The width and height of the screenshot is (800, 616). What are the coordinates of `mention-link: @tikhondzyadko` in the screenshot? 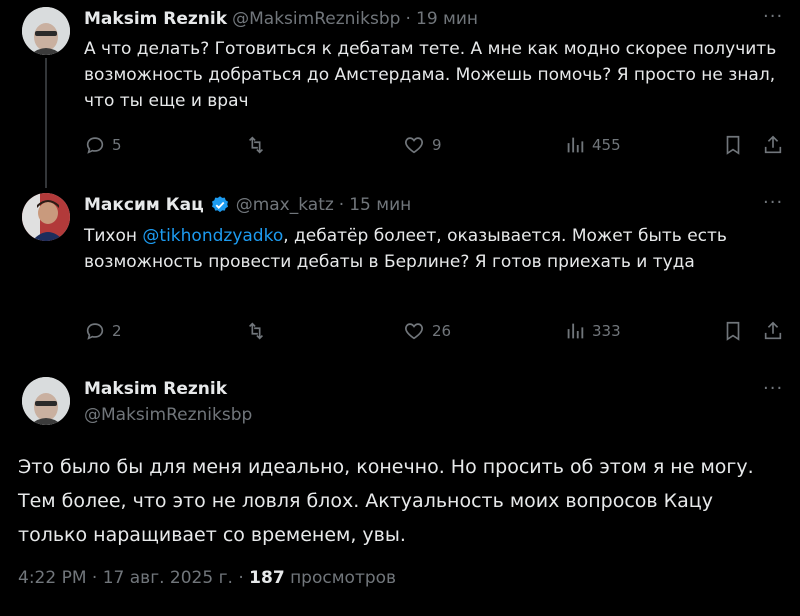 It's located at (212, 236).